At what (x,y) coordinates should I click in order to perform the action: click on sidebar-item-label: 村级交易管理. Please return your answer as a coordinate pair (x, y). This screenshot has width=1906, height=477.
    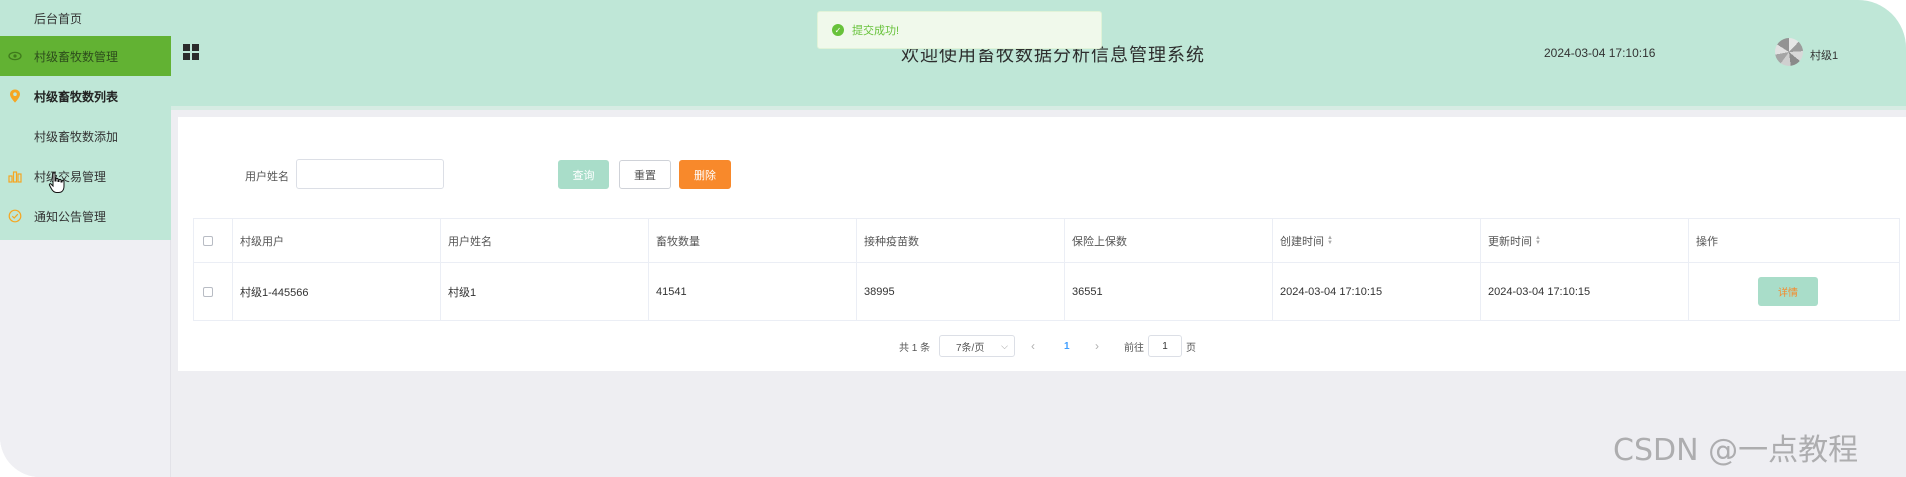
    Looking at the image, I should click on (70, 176).